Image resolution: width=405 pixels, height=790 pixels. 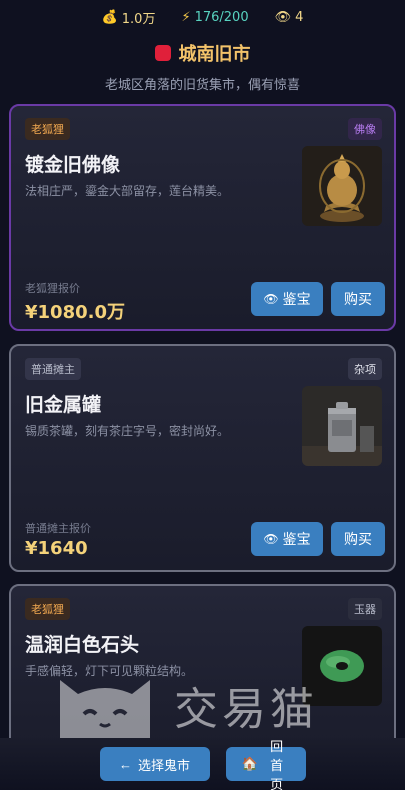 What do you see at coordinates (109, 17) in the screenshot?
I see `money-bag-icon: 💰` at bounding box center [109, 17].